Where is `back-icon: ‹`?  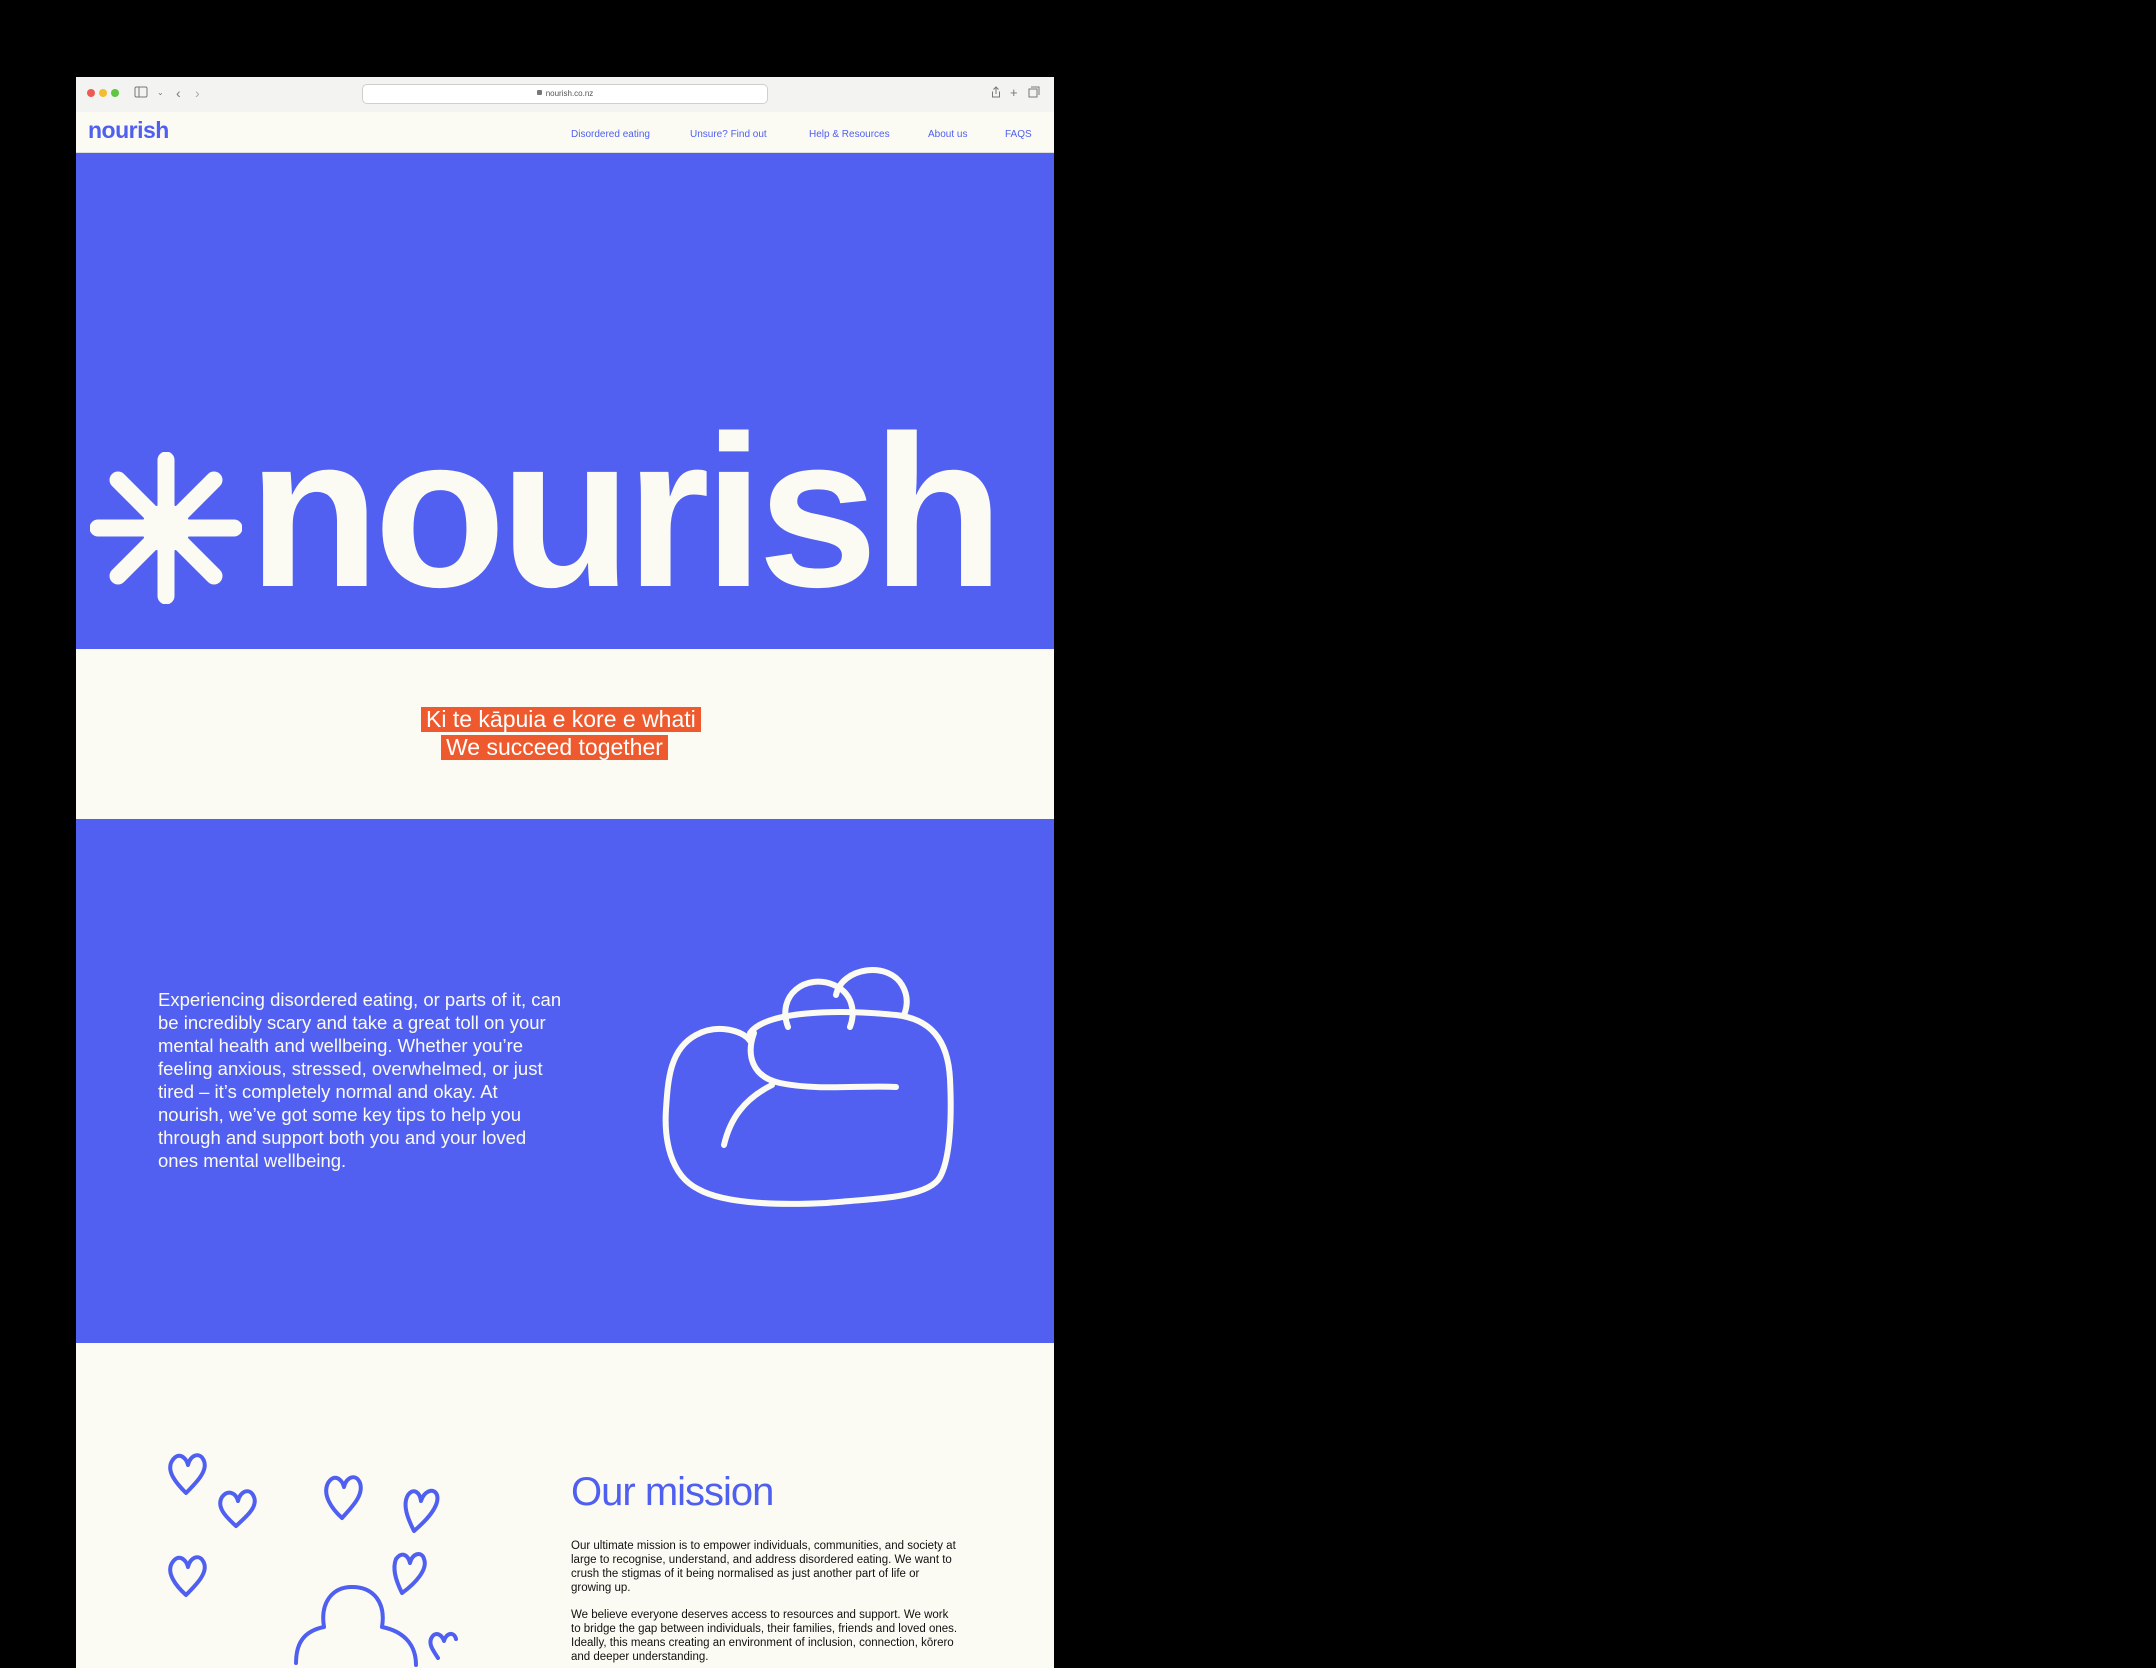 back-icon: ‹ is located at coordinates (178, 93).